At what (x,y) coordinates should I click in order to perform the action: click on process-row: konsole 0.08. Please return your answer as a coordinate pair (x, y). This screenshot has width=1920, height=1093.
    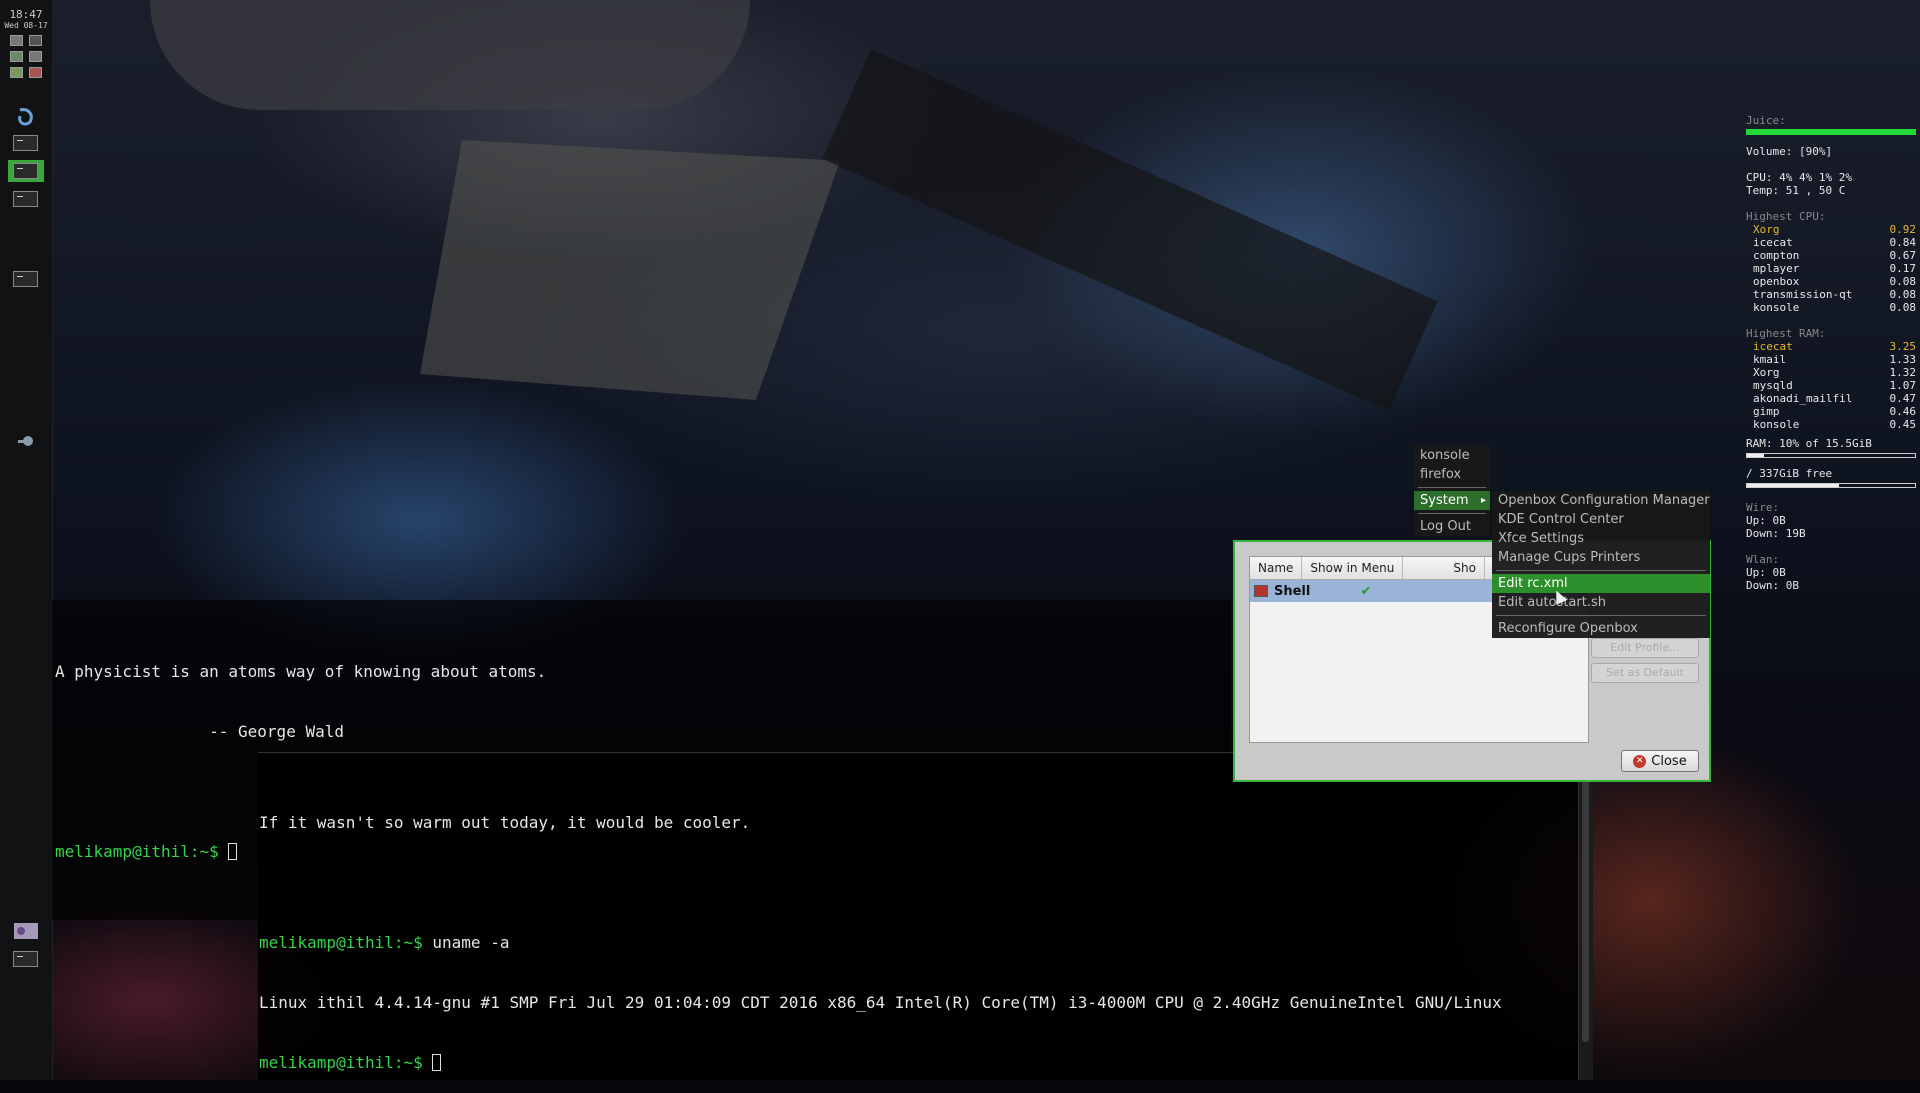
    Looking at the image, I should click on (1831, 307).